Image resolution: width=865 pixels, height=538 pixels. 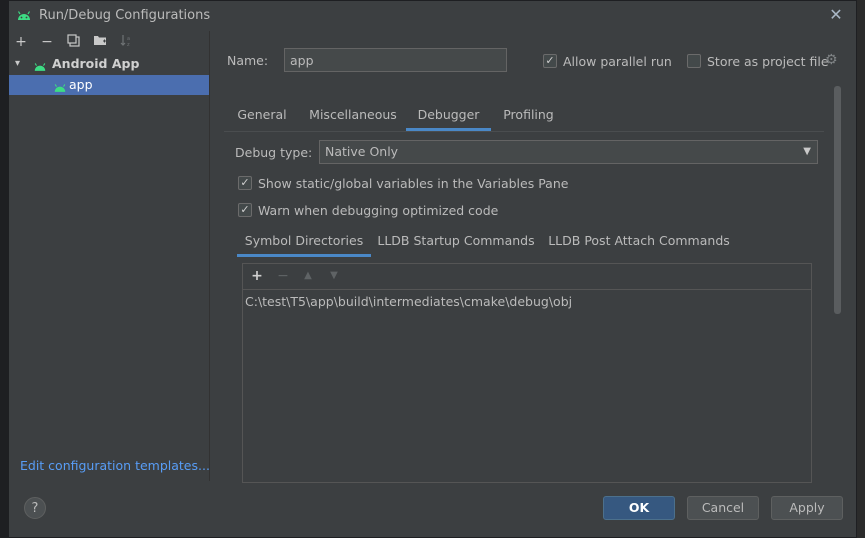 What do you see at coordinates (433, 16) in the screenshot?
I see `title-bar: Run/Debug Configurations ✕` at bounding box center [433, 16].